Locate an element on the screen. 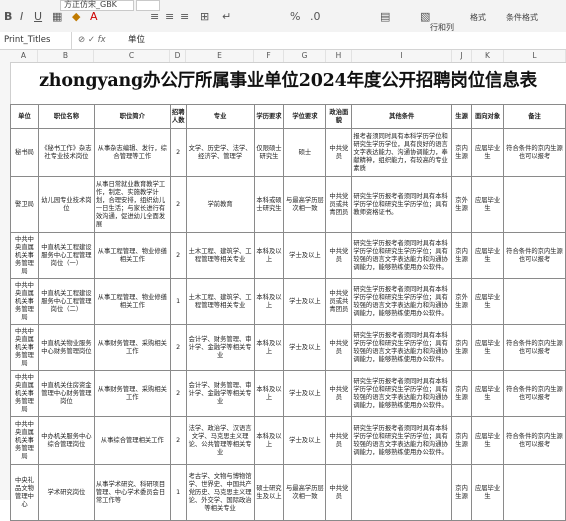  table-cell: 中直机关住房资金管理中心财务管理岗位 is located at coordinates (66, 393).